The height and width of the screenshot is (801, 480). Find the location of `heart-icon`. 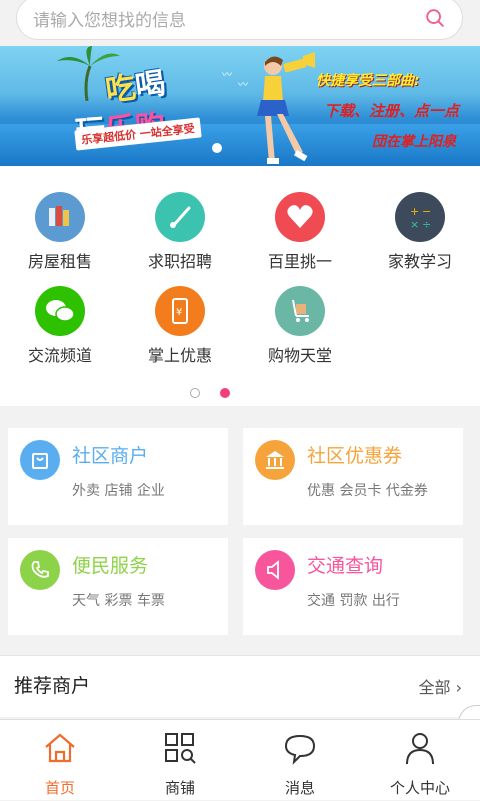

heart-icon is located at coordinates (300, 217).